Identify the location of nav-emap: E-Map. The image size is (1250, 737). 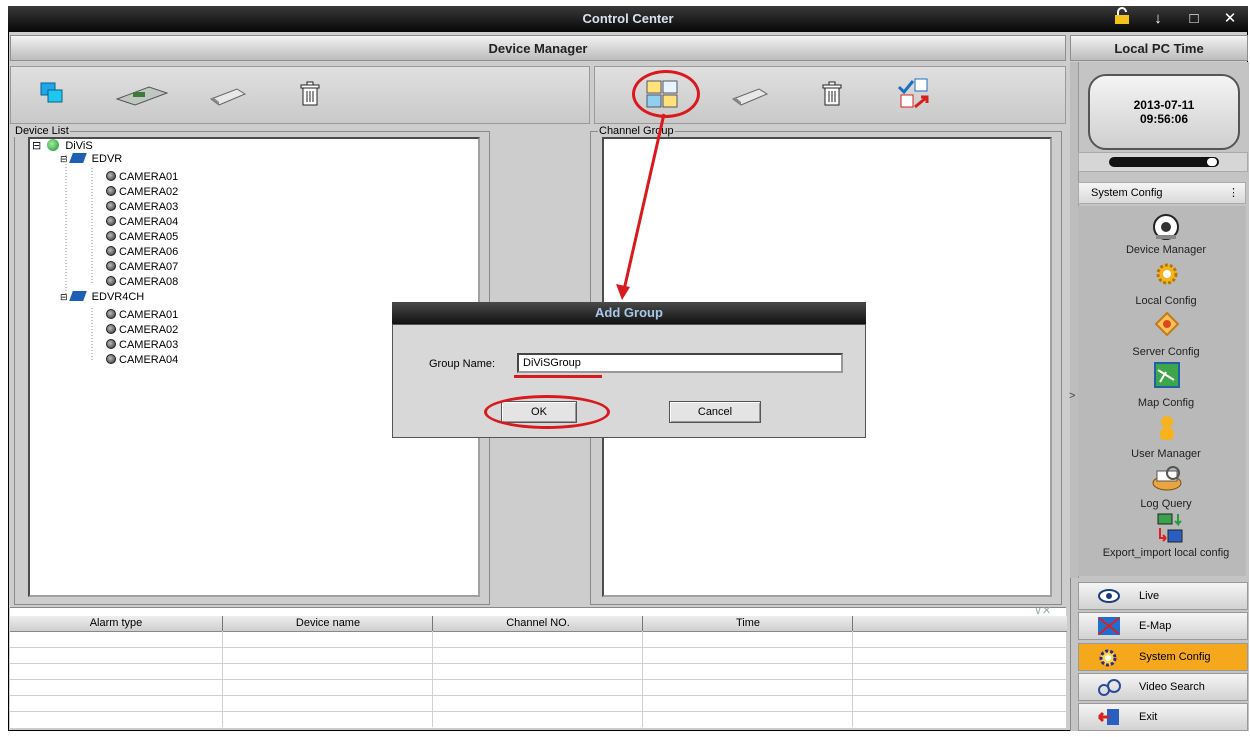
(1163, 626).